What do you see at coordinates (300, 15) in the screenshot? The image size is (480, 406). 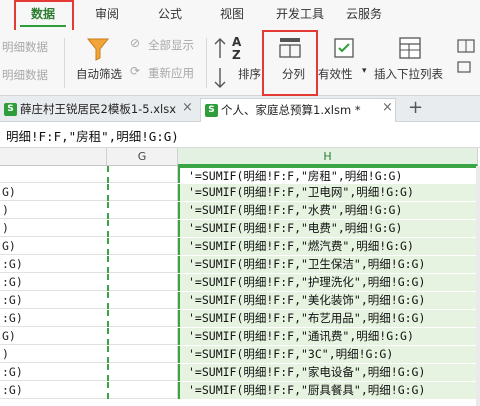 I see `tab-developer: 开发工具` at bounding box center [300, 15].